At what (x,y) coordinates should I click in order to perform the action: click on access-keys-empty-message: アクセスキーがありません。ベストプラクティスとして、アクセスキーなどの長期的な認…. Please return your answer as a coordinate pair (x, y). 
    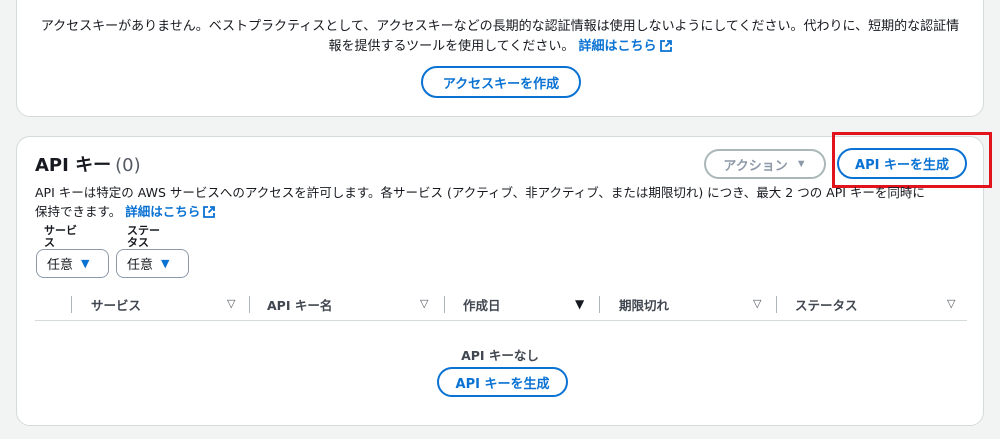
    Looking at the image, I should click on (500, 37).